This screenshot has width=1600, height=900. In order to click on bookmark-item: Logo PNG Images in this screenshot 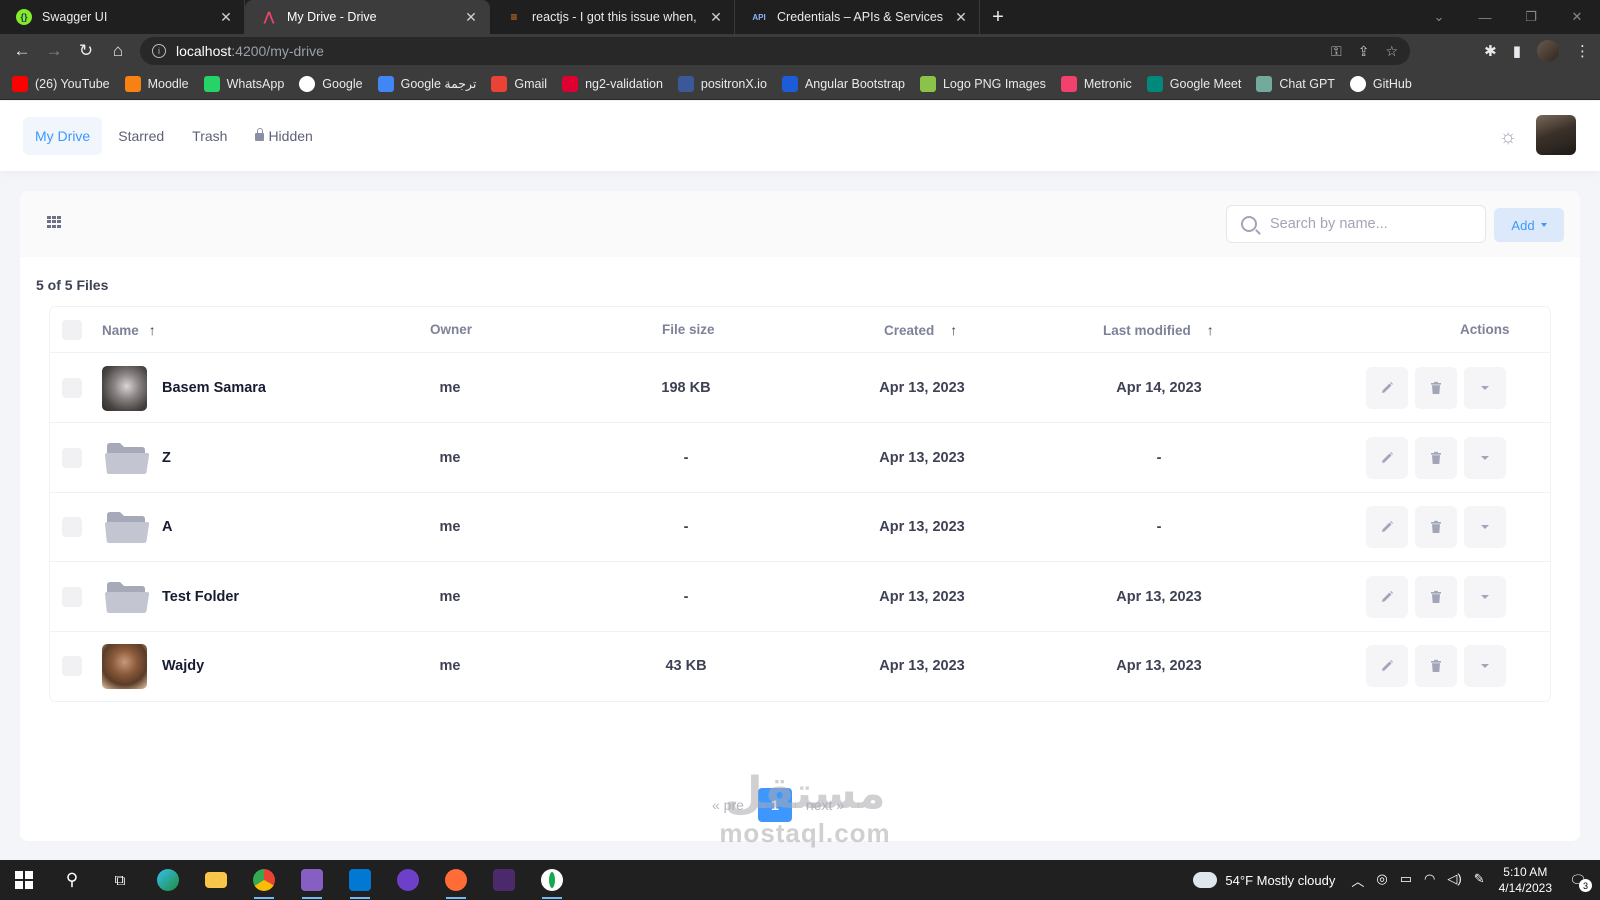, I will do `click(982, 83)`.